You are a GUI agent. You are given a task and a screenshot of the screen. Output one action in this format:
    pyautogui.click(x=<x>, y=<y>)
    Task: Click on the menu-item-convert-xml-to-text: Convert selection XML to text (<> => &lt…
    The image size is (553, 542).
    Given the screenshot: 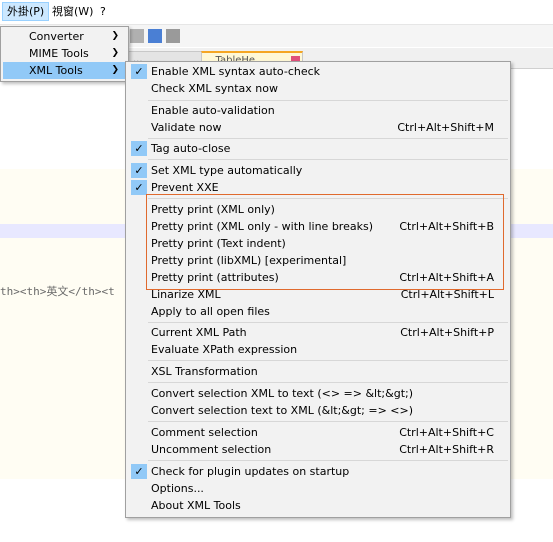 What is the action you would take?
    pyautogui.click(x=318, y=393)
    